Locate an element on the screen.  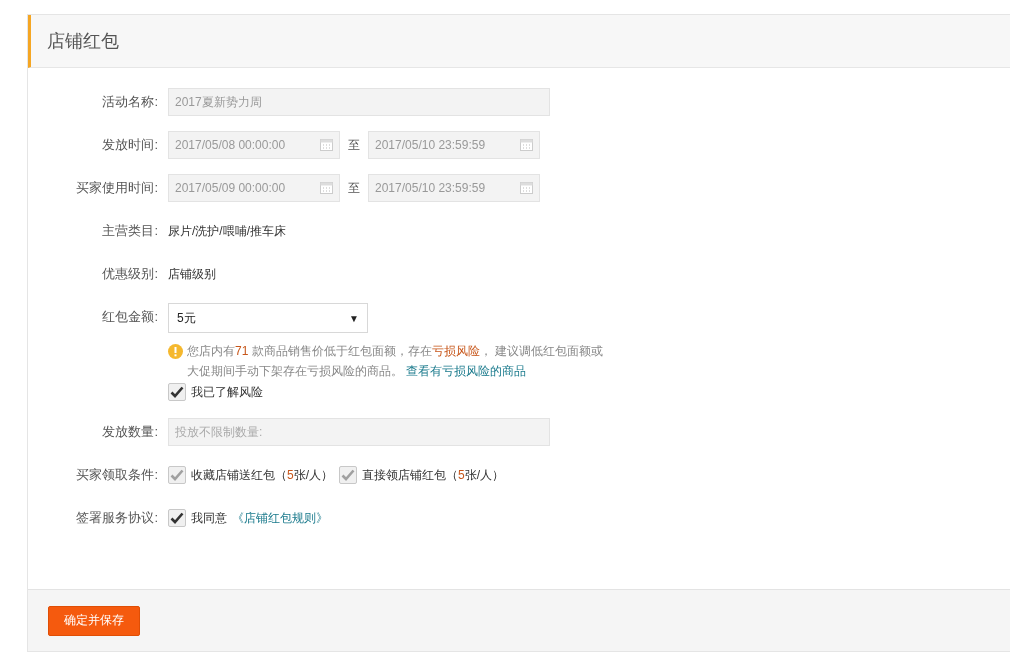
save-button: 确定并保存 is located at coordinates (94, 620).